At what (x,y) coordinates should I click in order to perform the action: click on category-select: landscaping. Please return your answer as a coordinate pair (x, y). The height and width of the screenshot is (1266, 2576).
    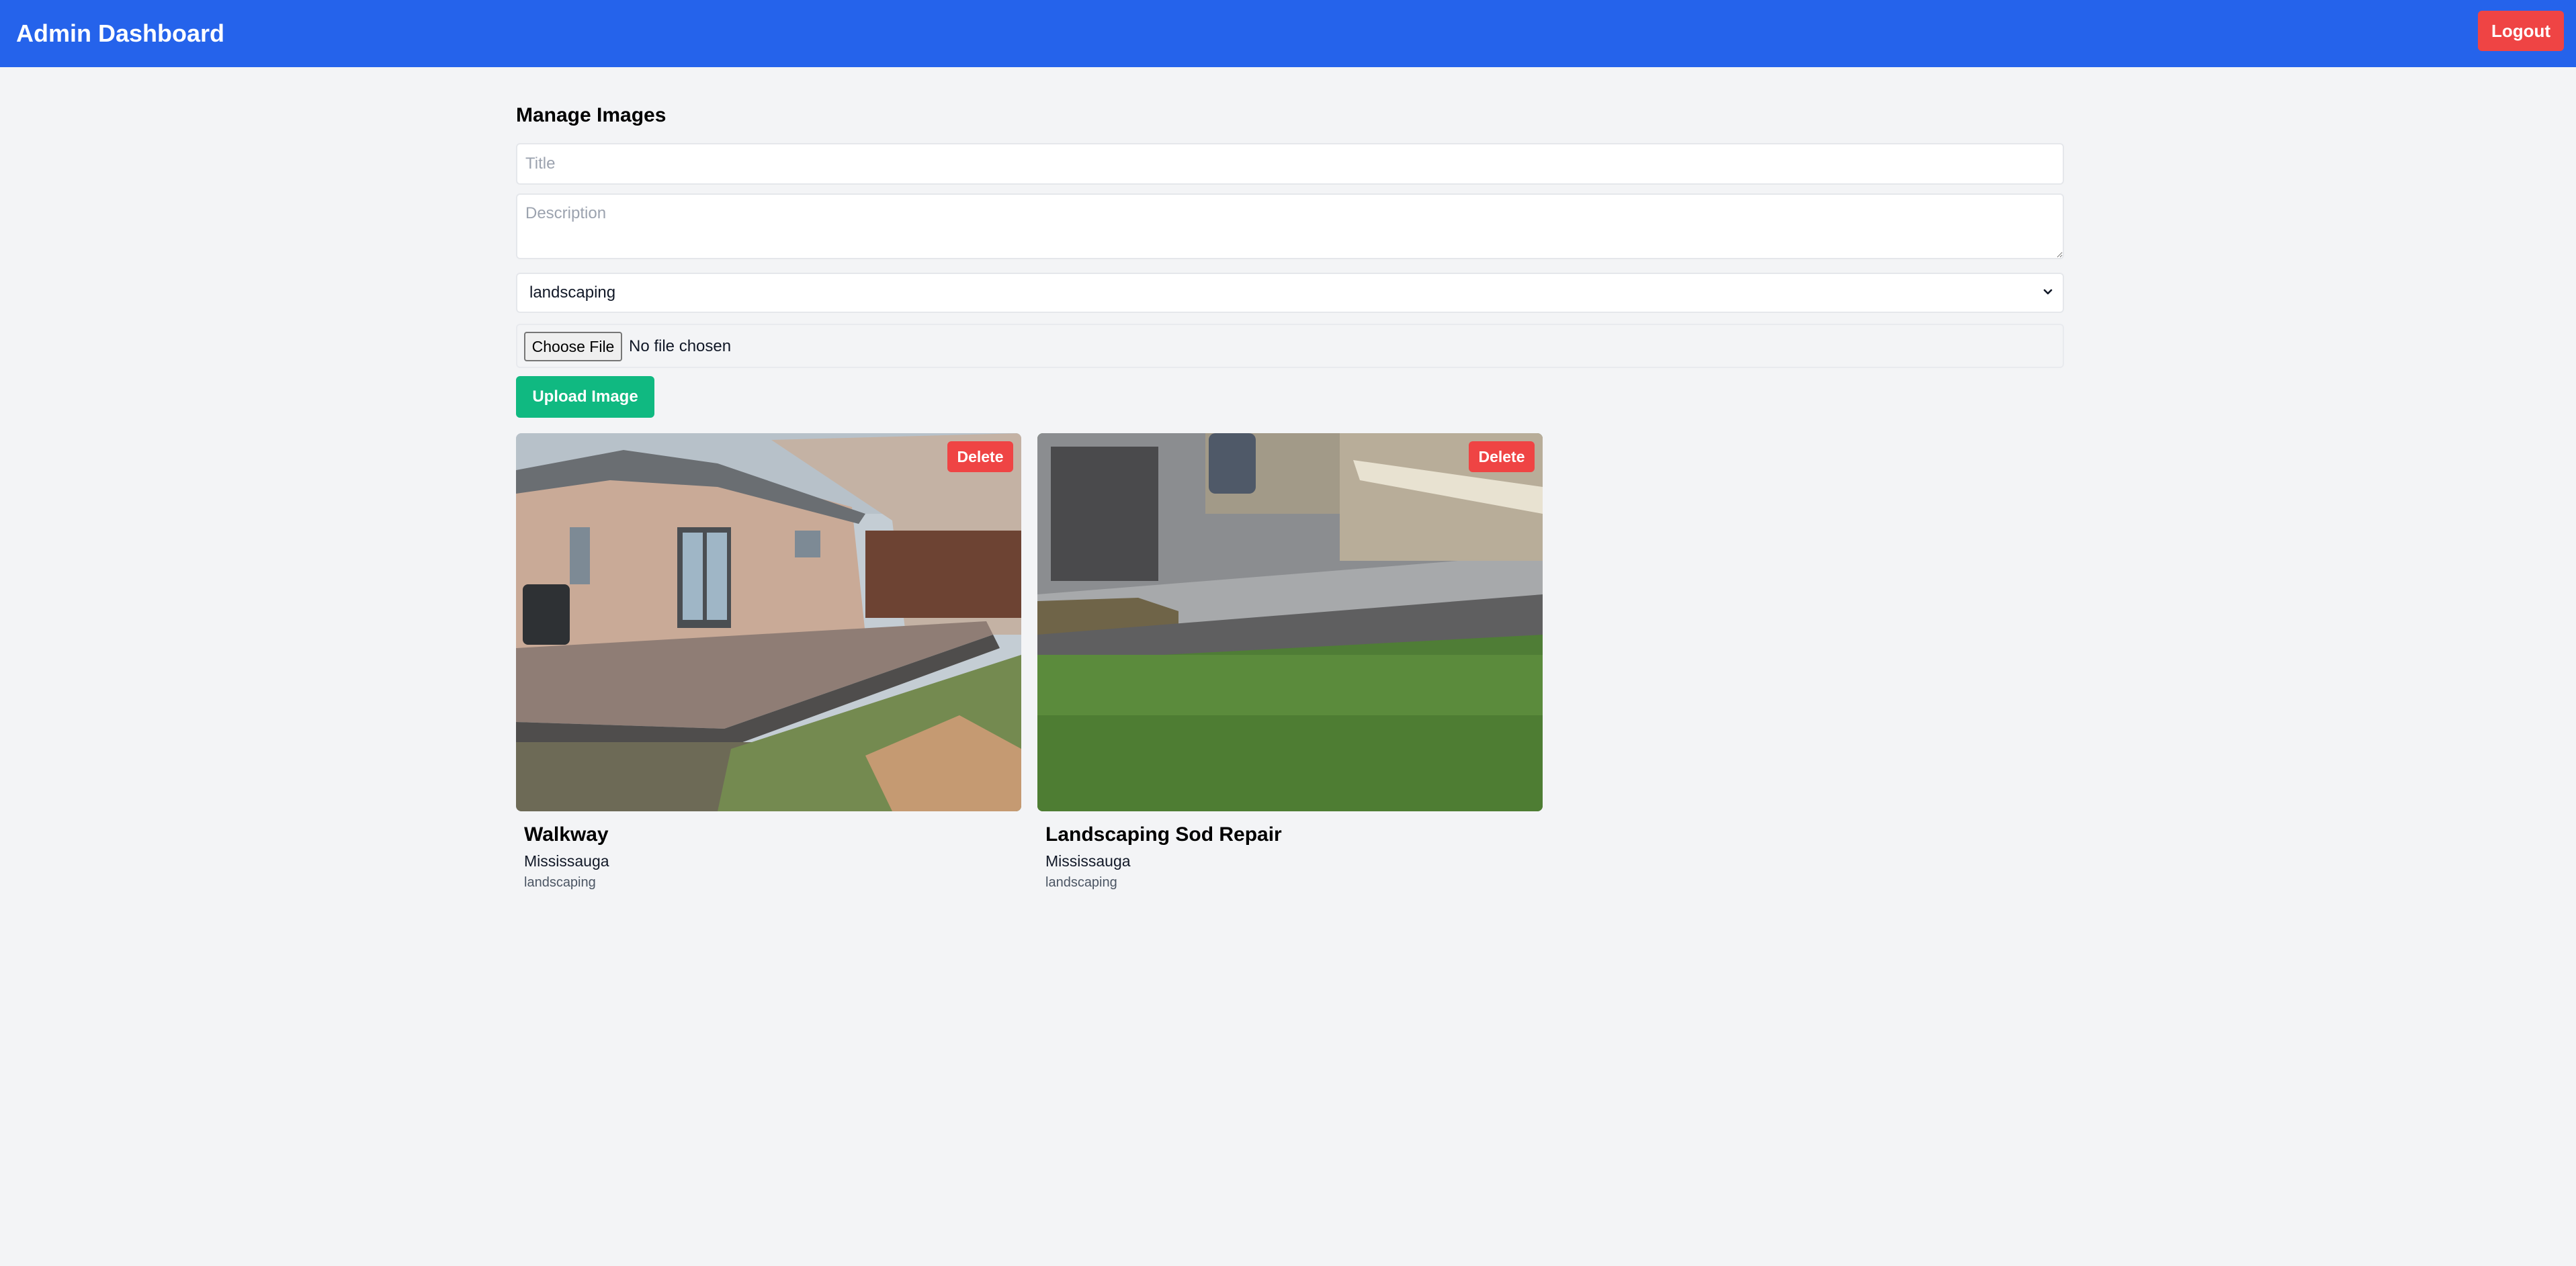
    Looking at the image, I should click on (1290, 293).